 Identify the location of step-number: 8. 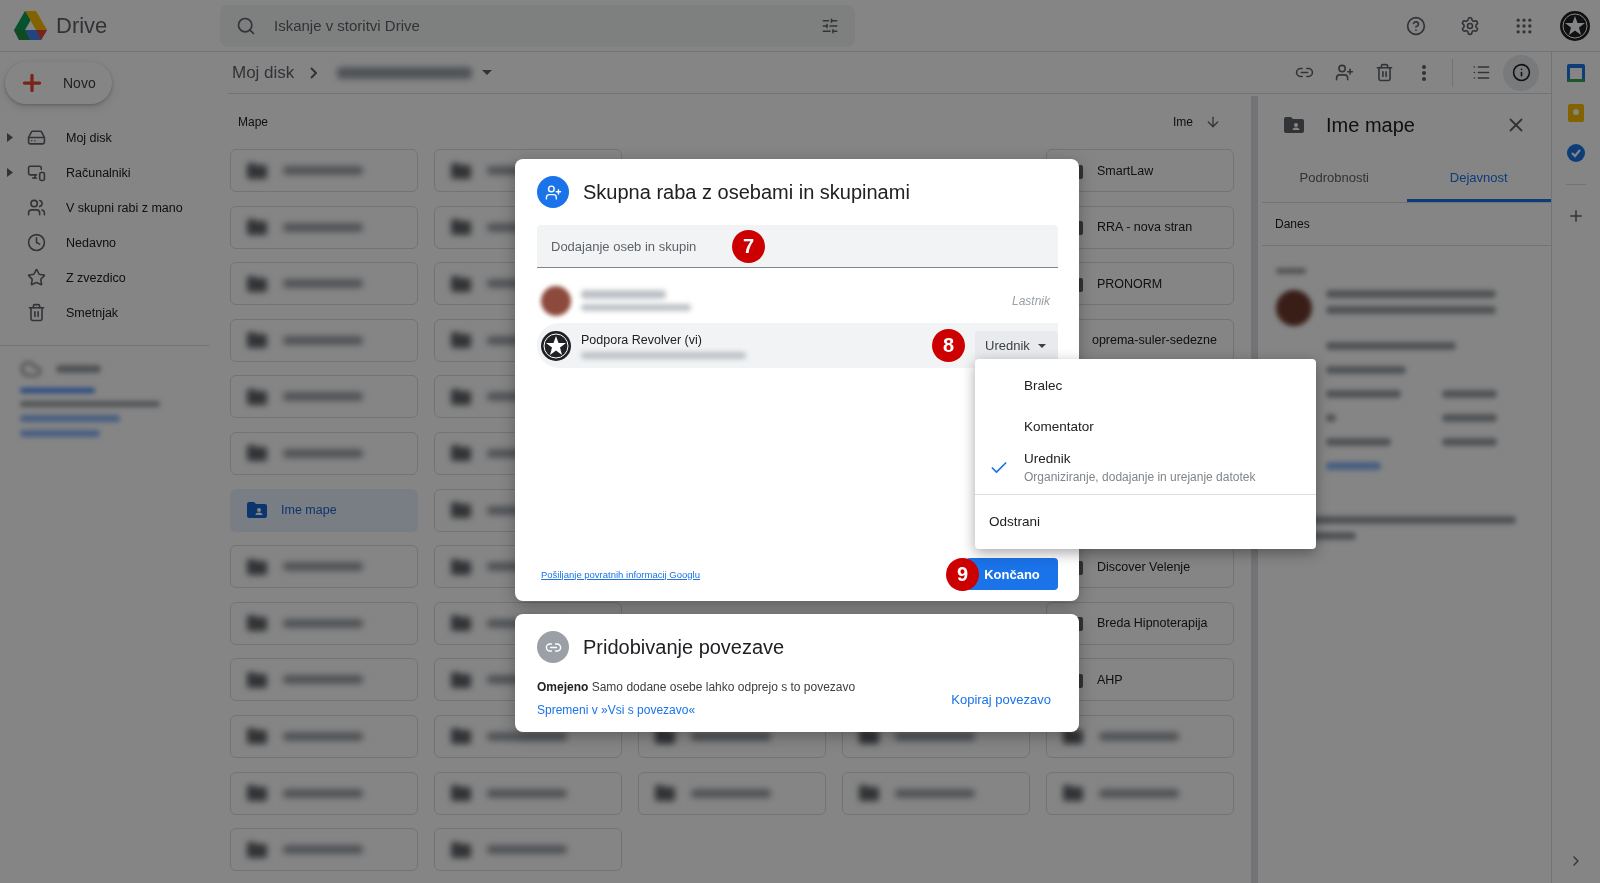
(948, 345).